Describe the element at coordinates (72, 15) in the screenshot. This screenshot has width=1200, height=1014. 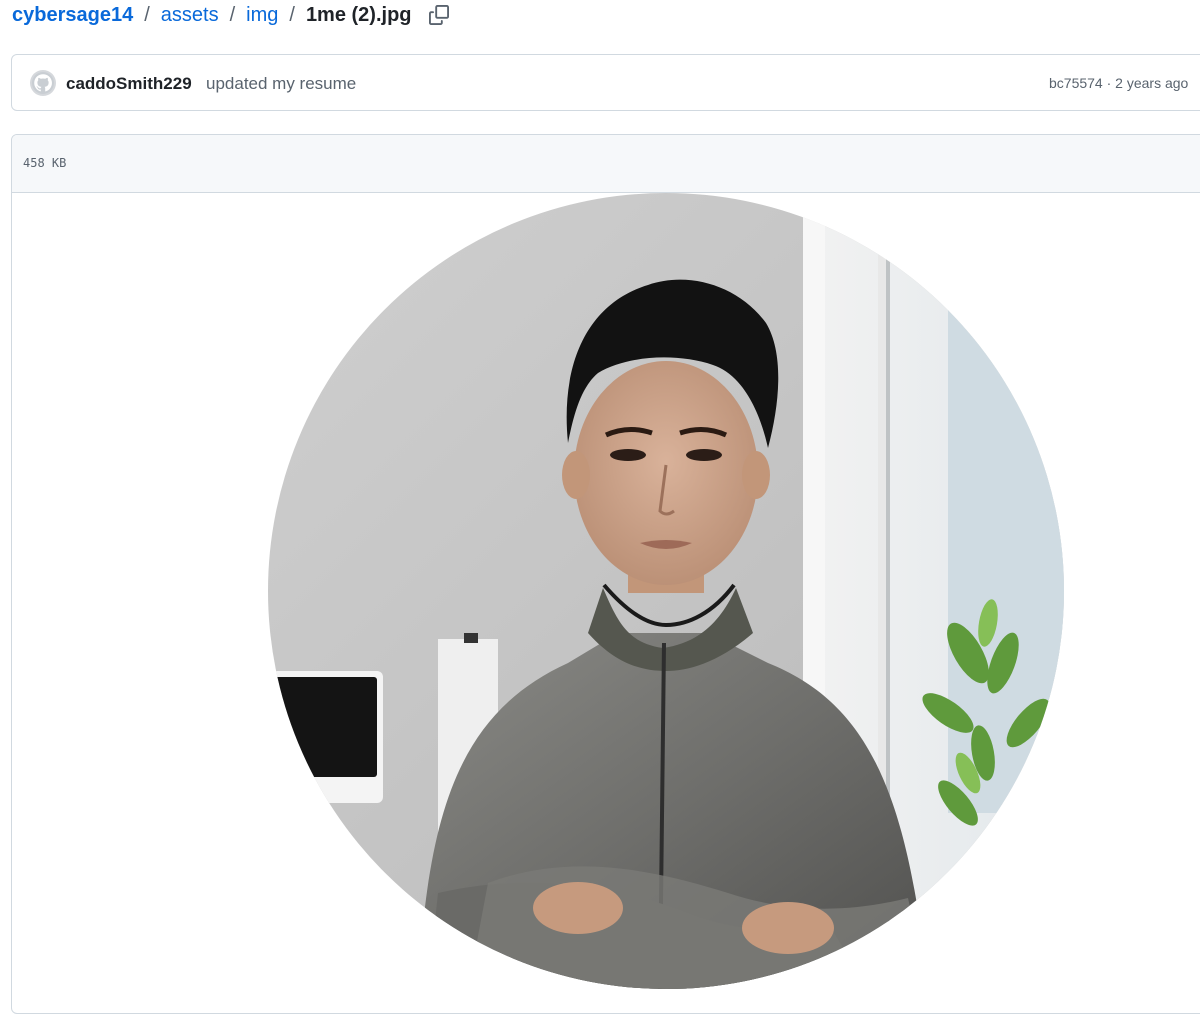
I see `breadcrumb-repo-link: cybersage14` at that location.